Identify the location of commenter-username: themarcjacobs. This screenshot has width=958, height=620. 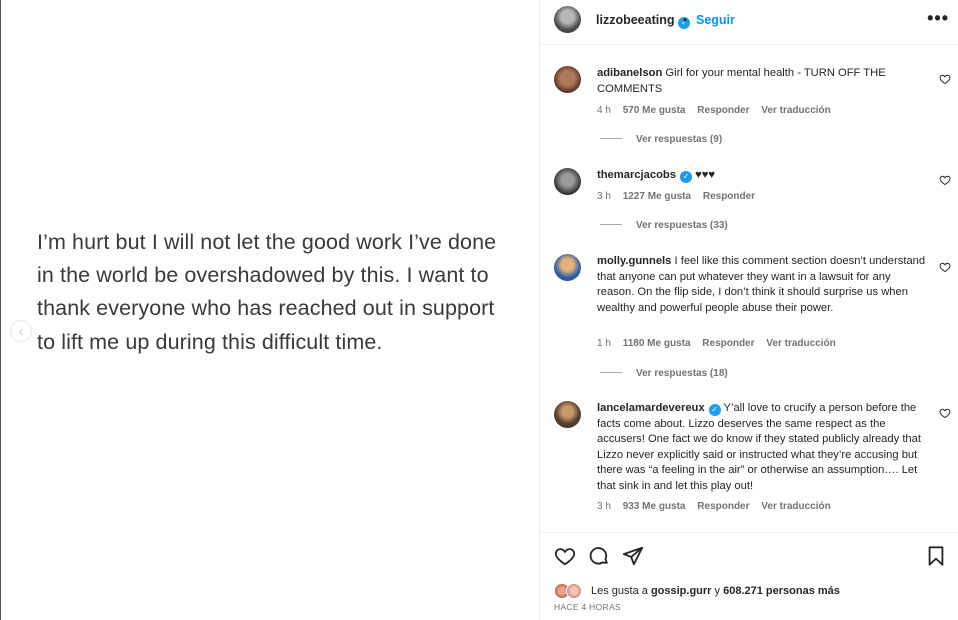
(636, 175).